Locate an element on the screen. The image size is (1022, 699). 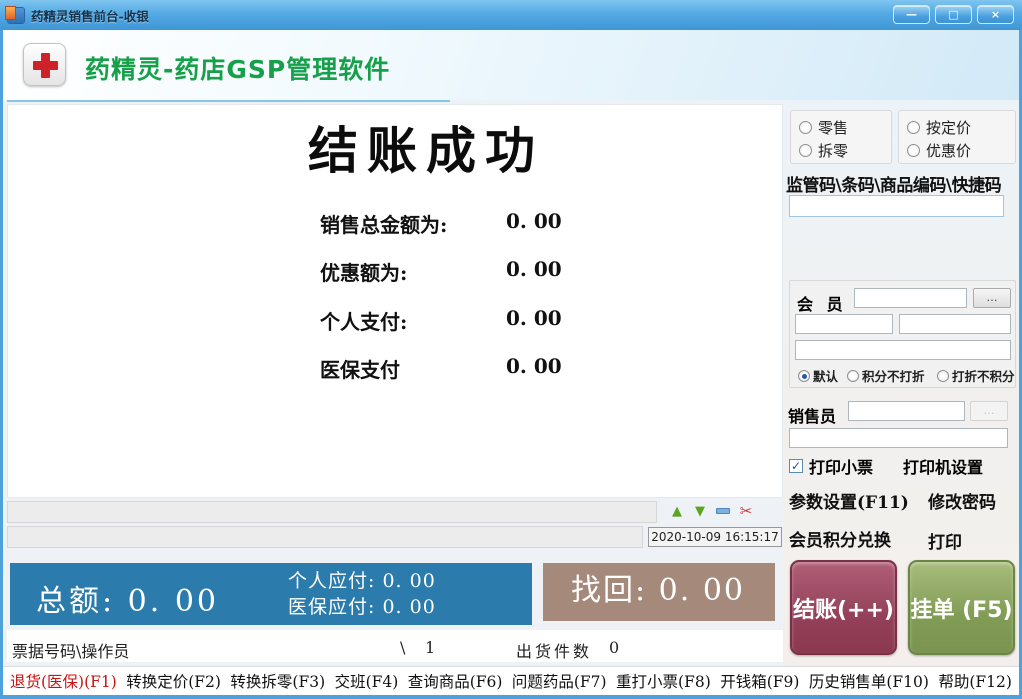
radio-fixed-price: 按定价 is located at coordinates (939, 127).